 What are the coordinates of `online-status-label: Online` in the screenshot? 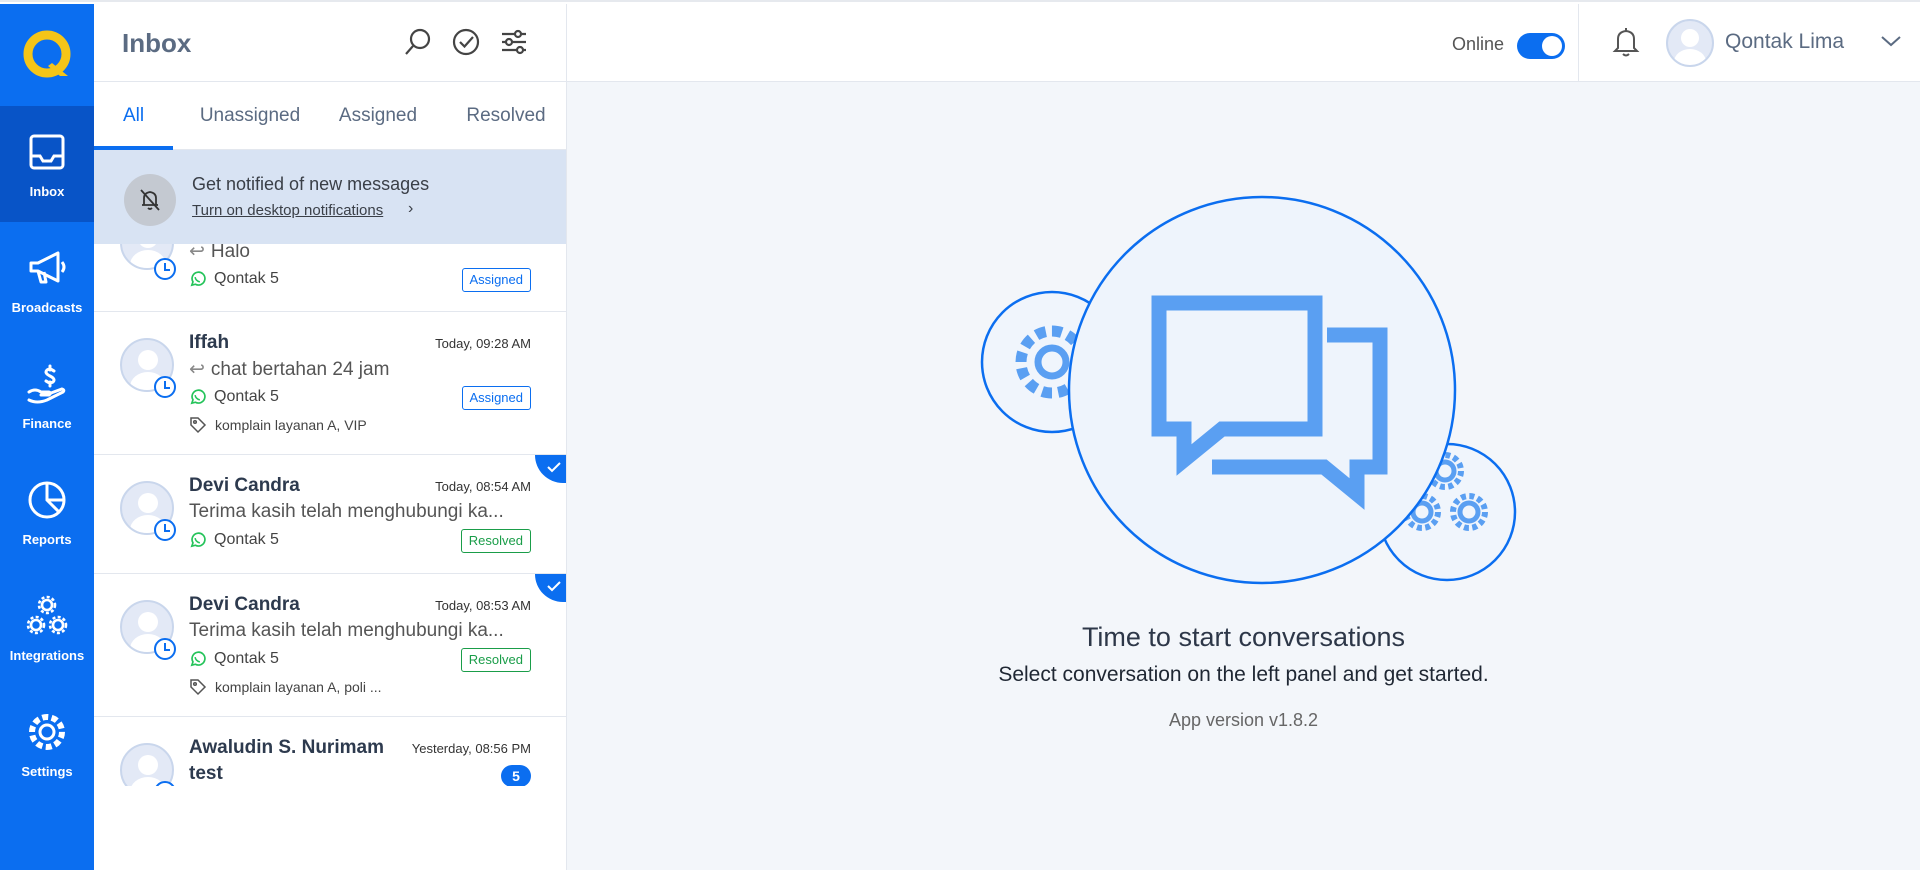 It's located at (1478, 44).